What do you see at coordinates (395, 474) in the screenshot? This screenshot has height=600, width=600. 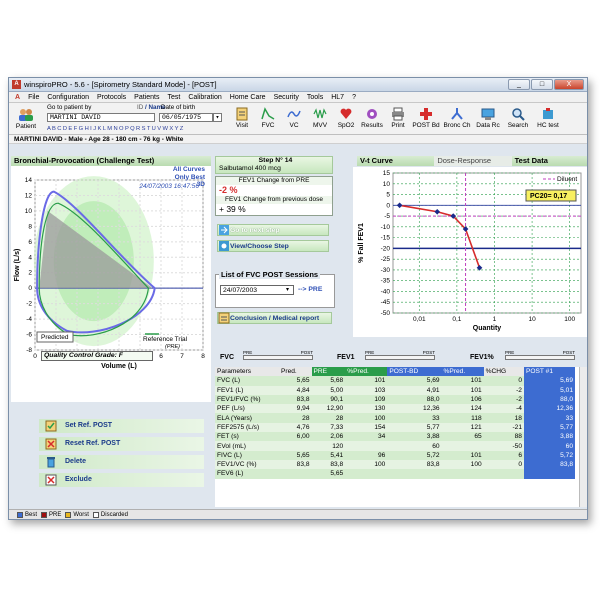 I see `table-row: FEV6 (L) 5,65` at bounding box center [395, 474].